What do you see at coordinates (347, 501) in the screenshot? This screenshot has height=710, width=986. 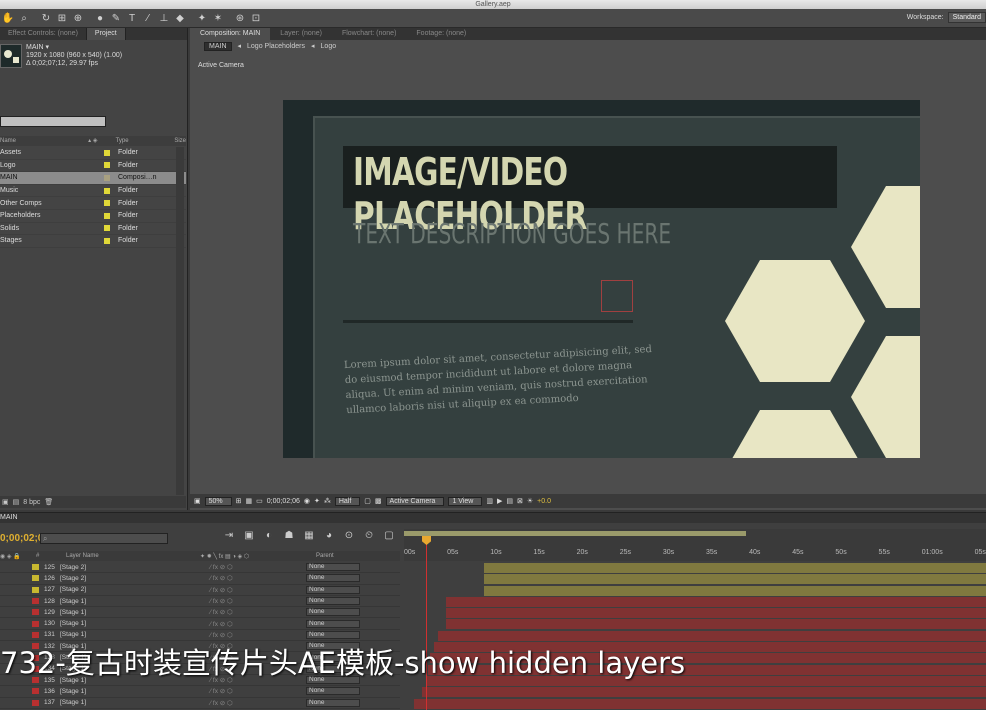 I see `resolution-dropdown: Half` at bounding box center [347, 501].